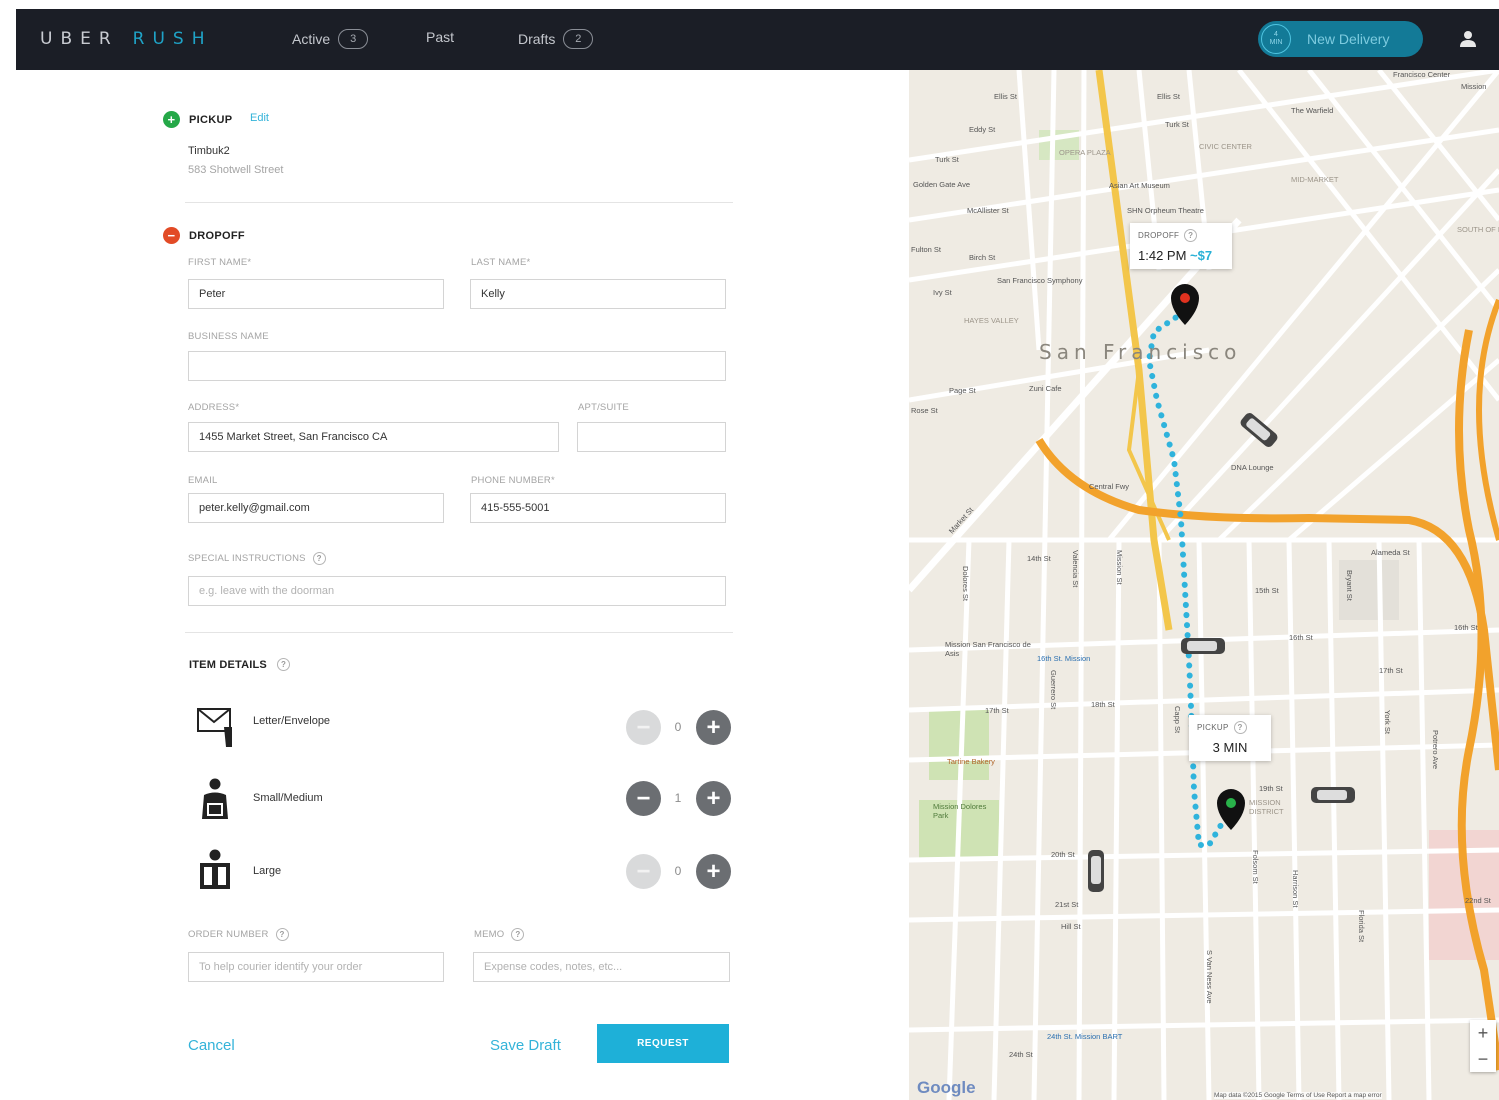 The height and width of the screenshot is (1100, 1499). I want to click on user-icon, so click(1468, 39).